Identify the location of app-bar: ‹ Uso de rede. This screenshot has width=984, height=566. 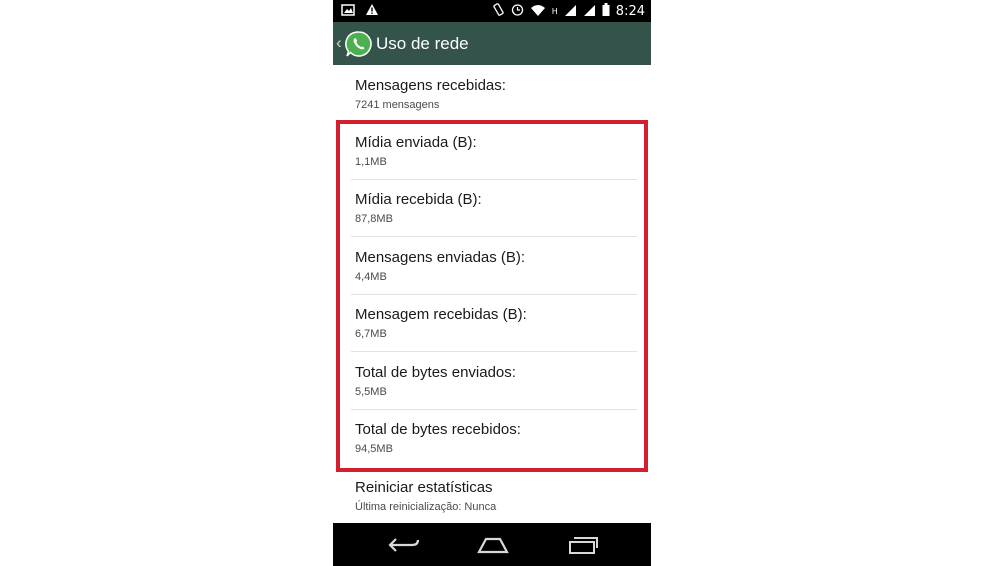
(492, 43).